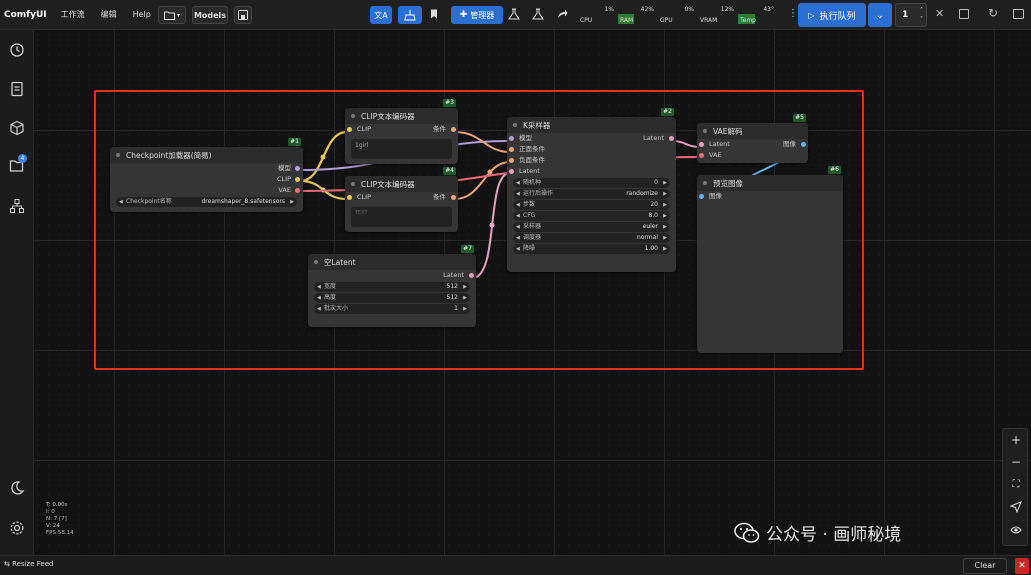  I want to click on flask-alt-icon, so click(538, 14).